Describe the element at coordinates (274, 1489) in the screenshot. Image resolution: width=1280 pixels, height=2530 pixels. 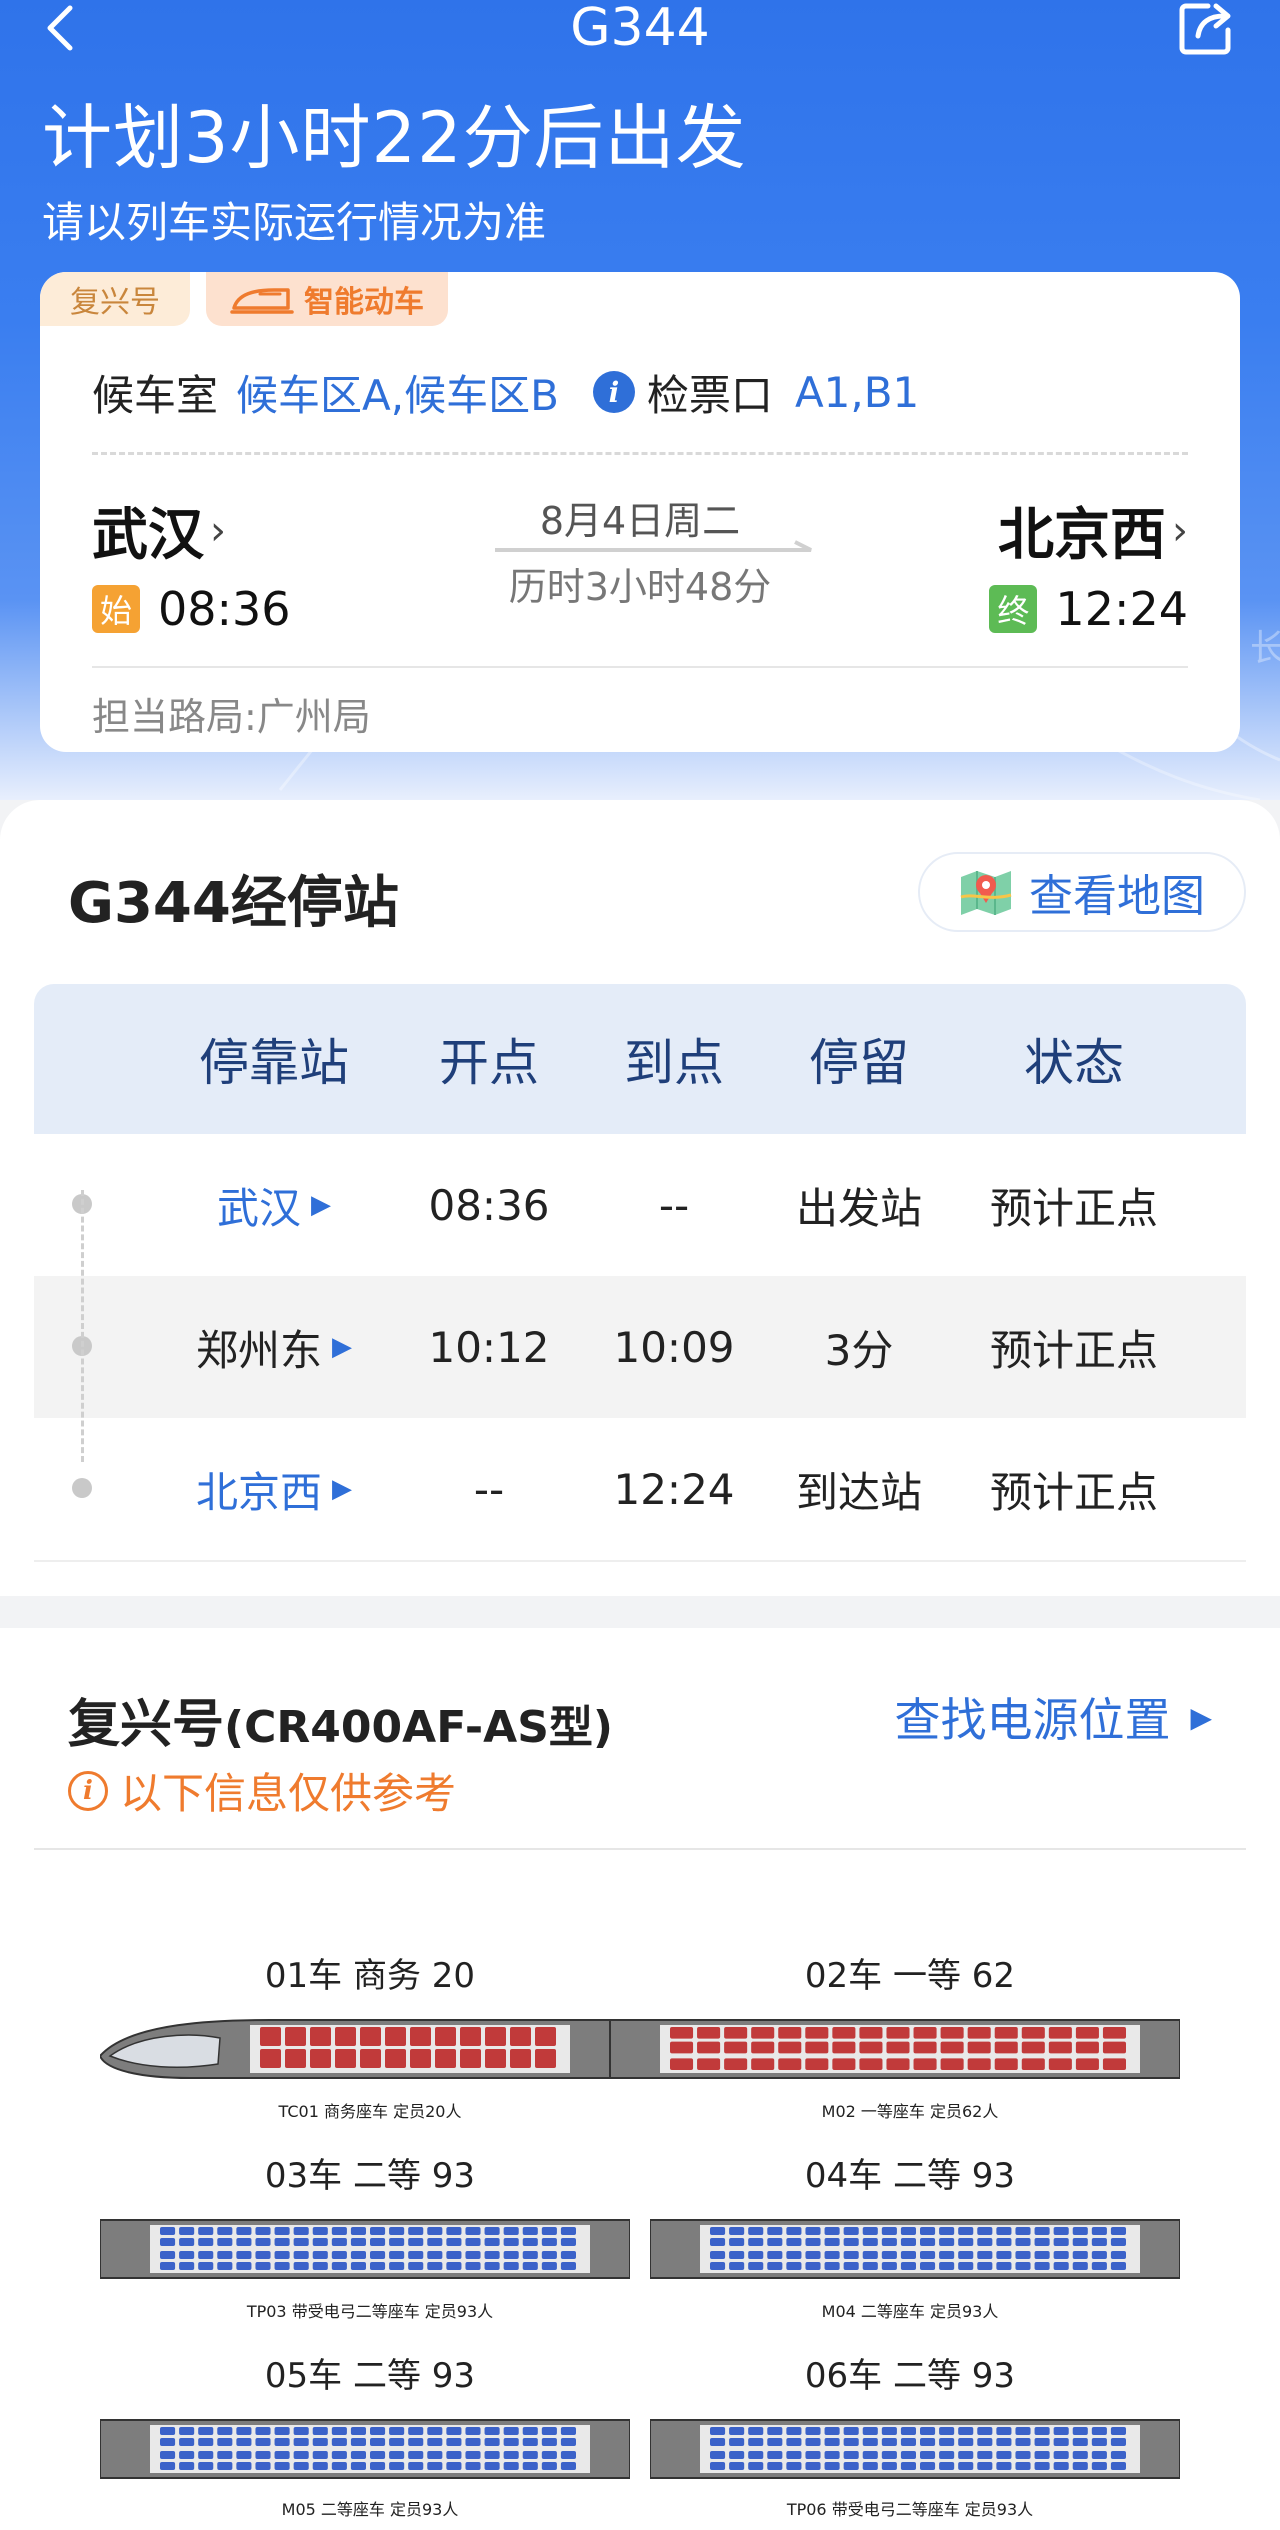
I see `station-cell: 北京西 ▶` at that location.